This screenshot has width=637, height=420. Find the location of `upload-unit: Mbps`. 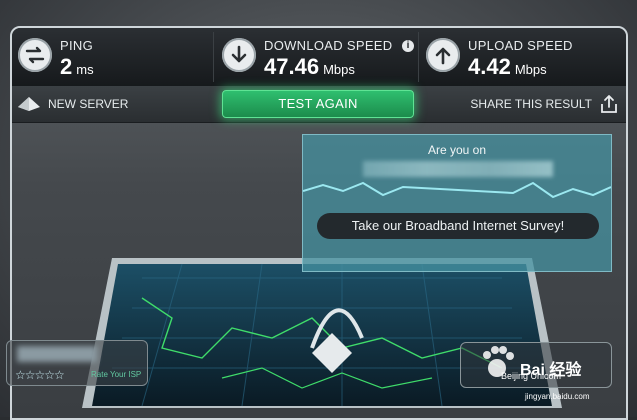

upload-unit: Mbps is located at coordinates (530, 69).